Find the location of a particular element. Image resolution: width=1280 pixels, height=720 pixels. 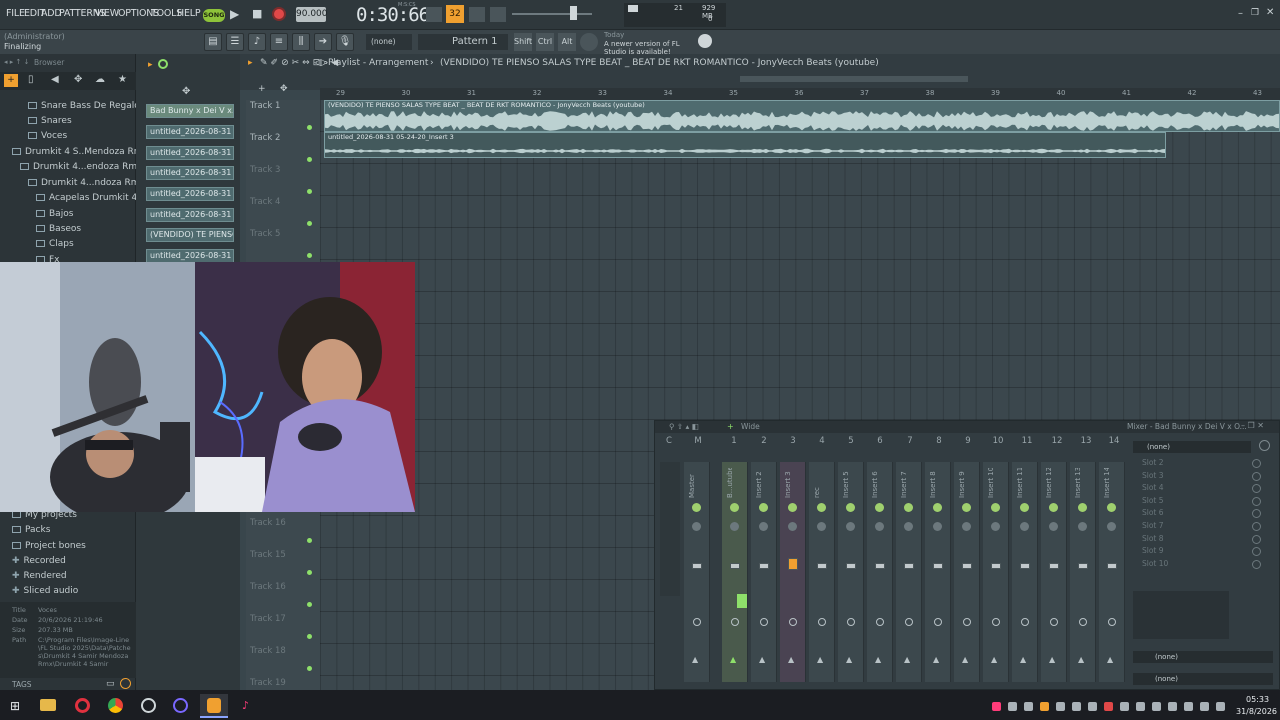

shift-button: Shift is located at coordinates (523, 42).